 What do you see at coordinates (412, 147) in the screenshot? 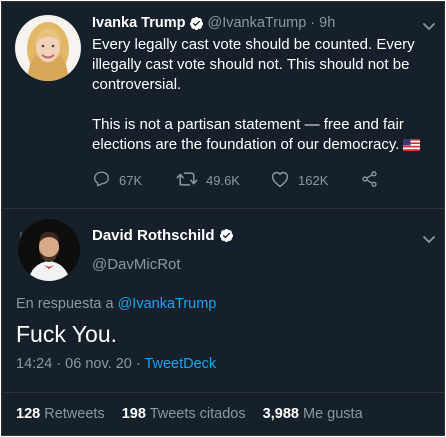
I see `us-flag-icon` at bounding box center [412, 147].